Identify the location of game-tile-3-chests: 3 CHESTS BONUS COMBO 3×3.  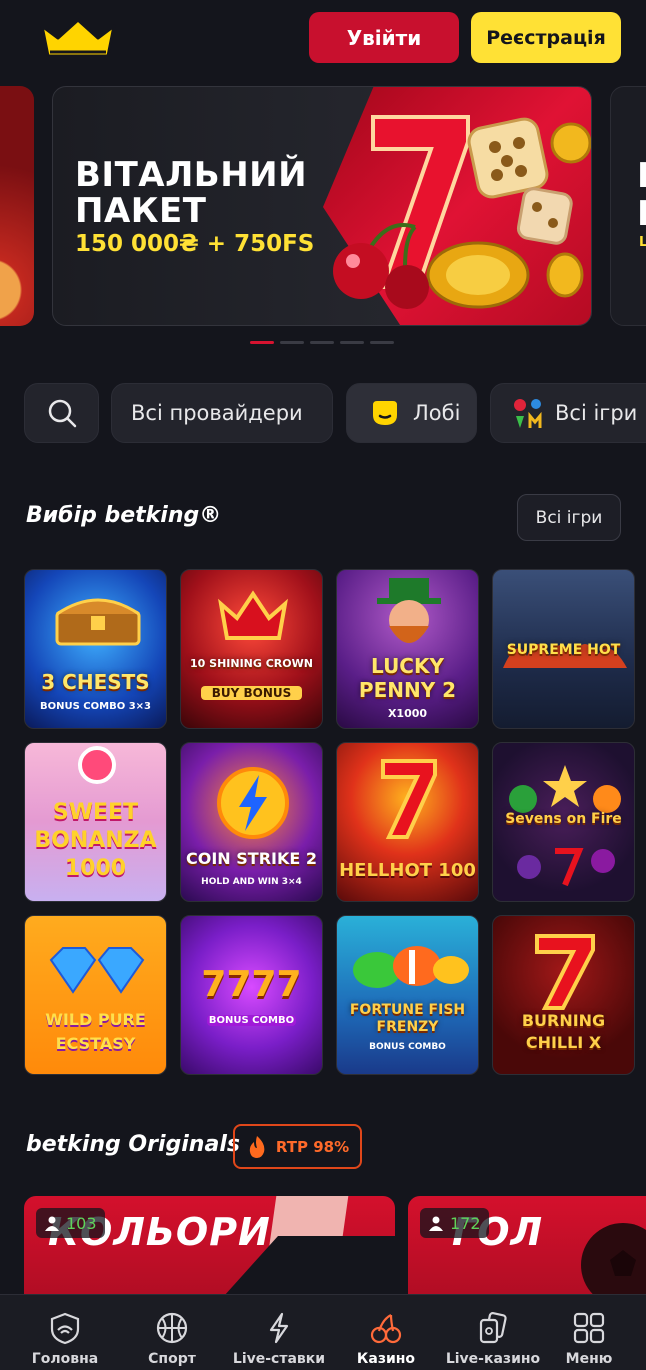
(95, 649).